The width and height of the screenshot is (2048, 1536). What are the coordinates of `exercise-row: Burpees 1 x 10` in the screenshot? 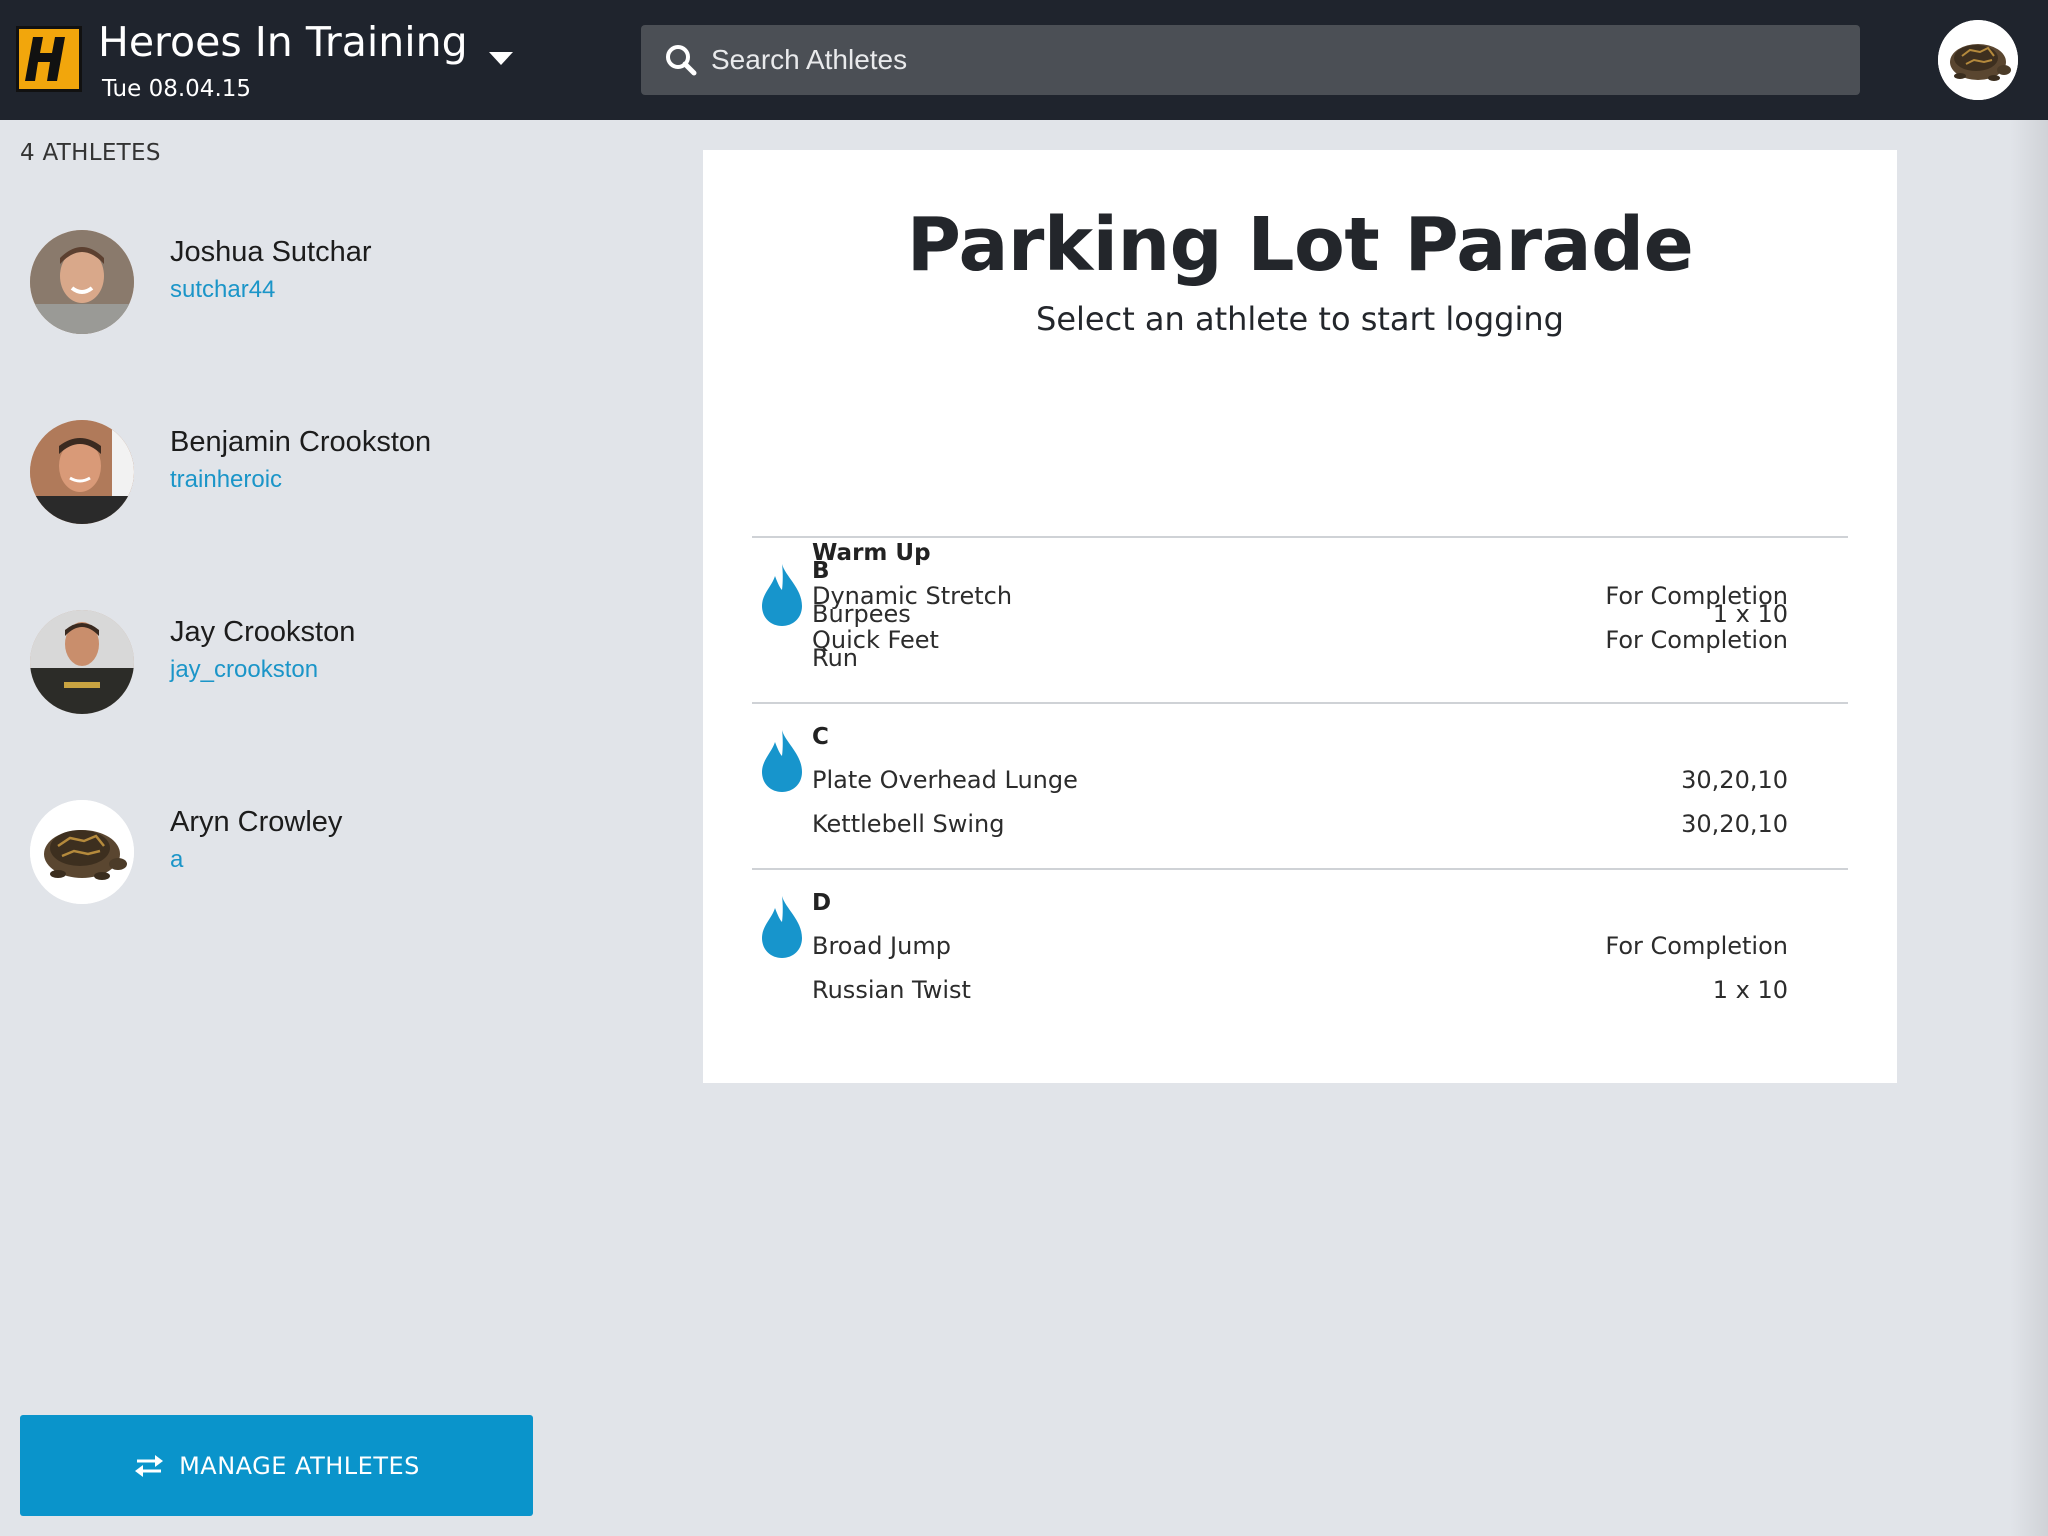 It's located at (1300, 620).